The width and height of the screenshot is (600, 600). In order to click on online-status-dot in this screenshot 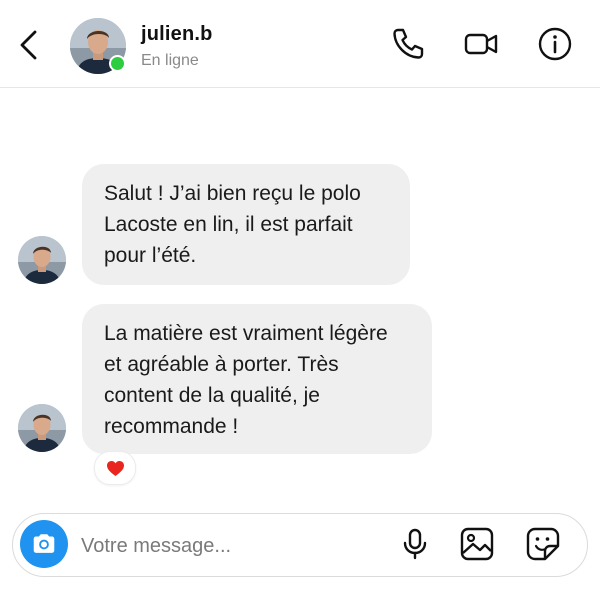, I will do `click(117, 63)`.